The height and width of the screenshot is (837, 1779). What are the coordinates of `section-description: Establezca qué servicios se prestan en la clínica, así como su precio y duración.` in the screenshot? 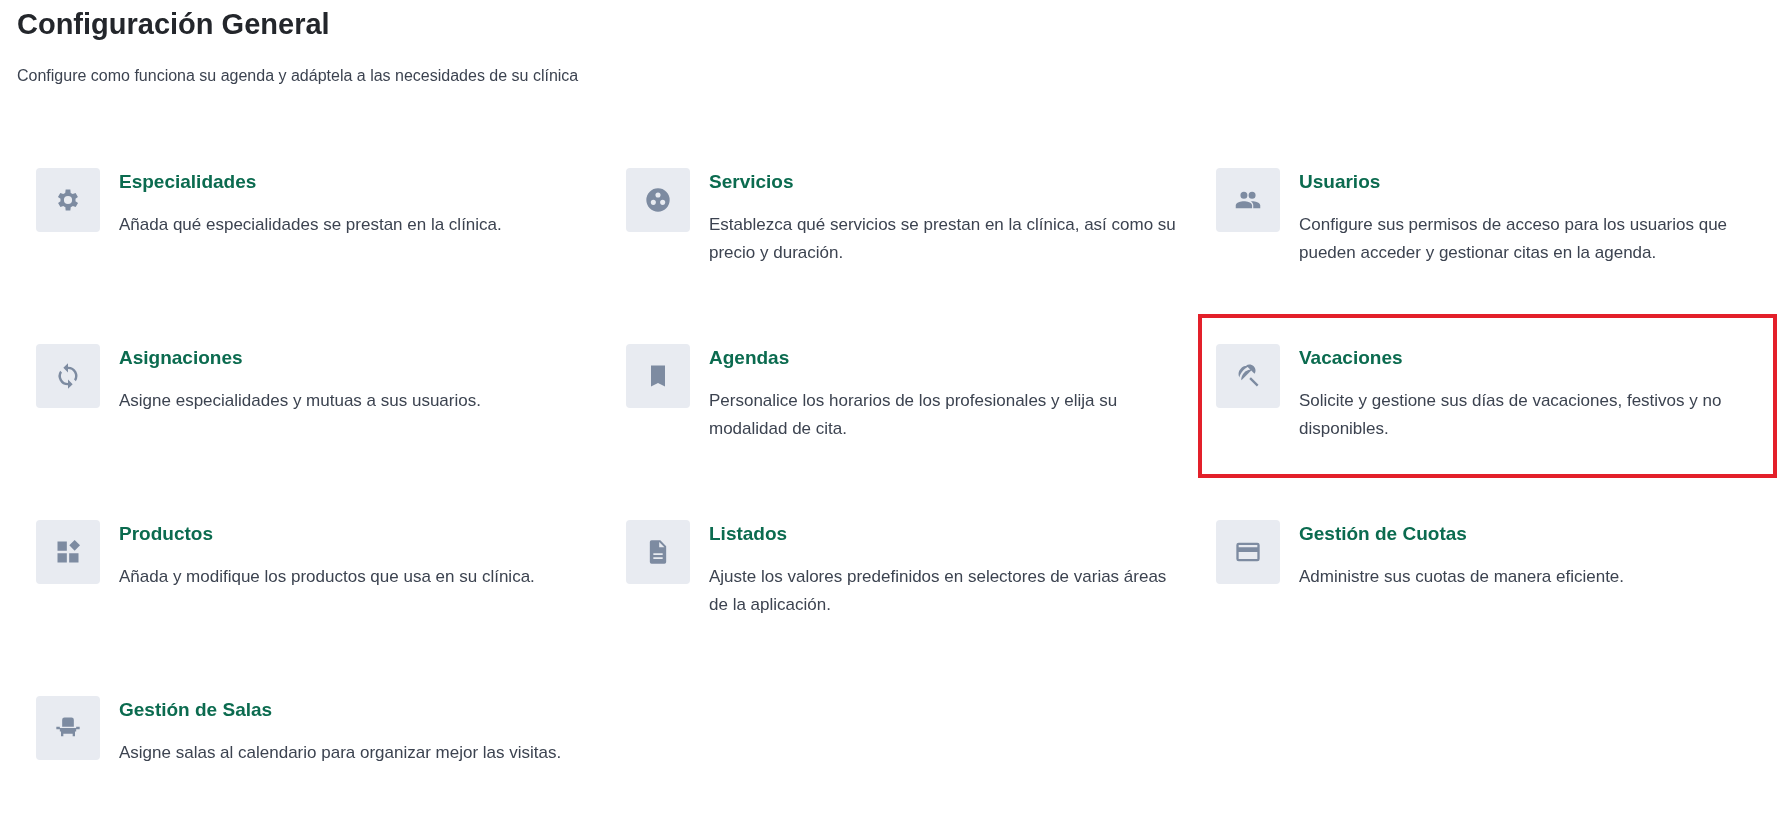 It's located at (943, 239).